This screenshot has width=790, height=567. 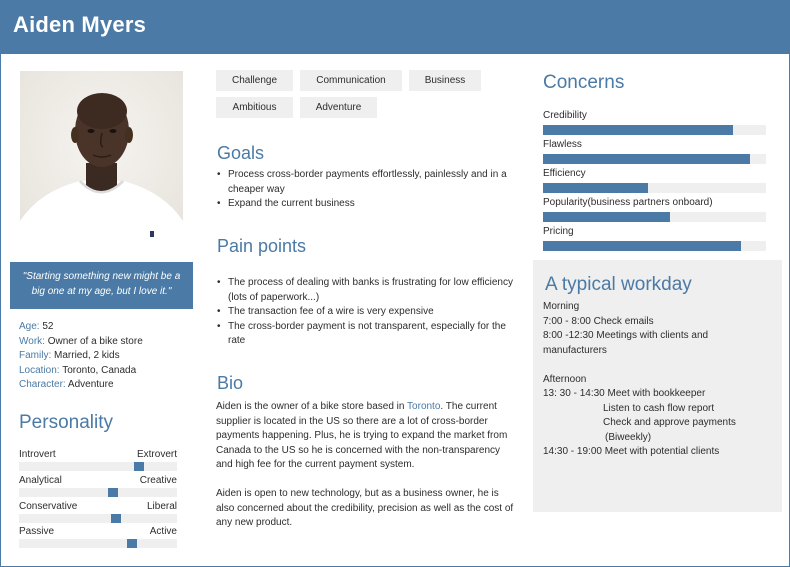 I want to click on concern-flawless: Flawless, so click(x=654, y=153).